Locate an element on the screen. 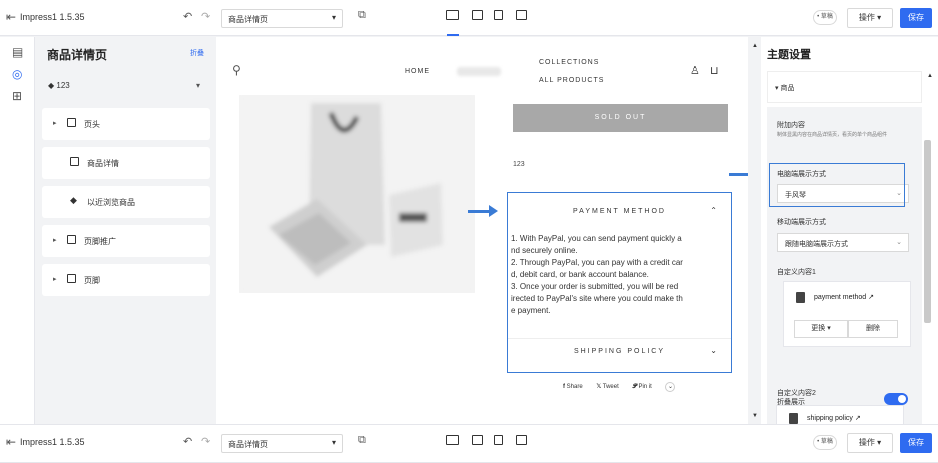 The height and width of the screenshot is (463, 938). product-section-toggle: ▾ 商品 is located at coordinates (844, 87).